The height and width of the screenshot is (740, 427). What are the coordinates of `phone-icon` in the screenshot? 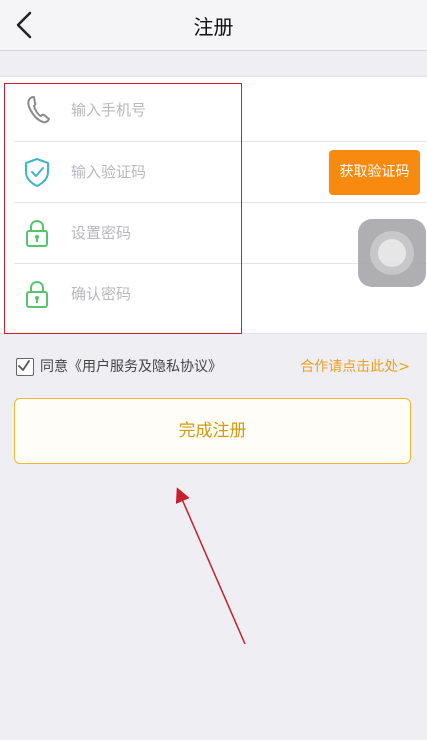 It's located at (38, 110).